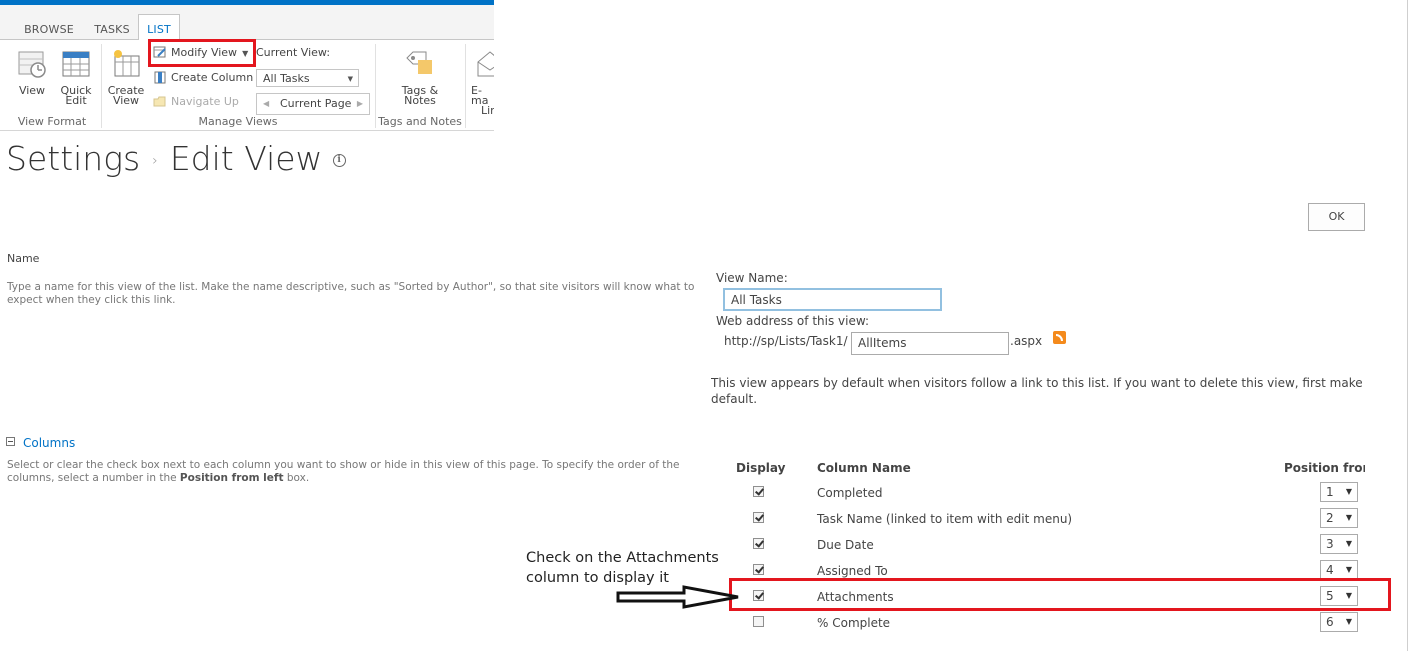  I want to click on current-page-label: Current Page, so click(316, 103).